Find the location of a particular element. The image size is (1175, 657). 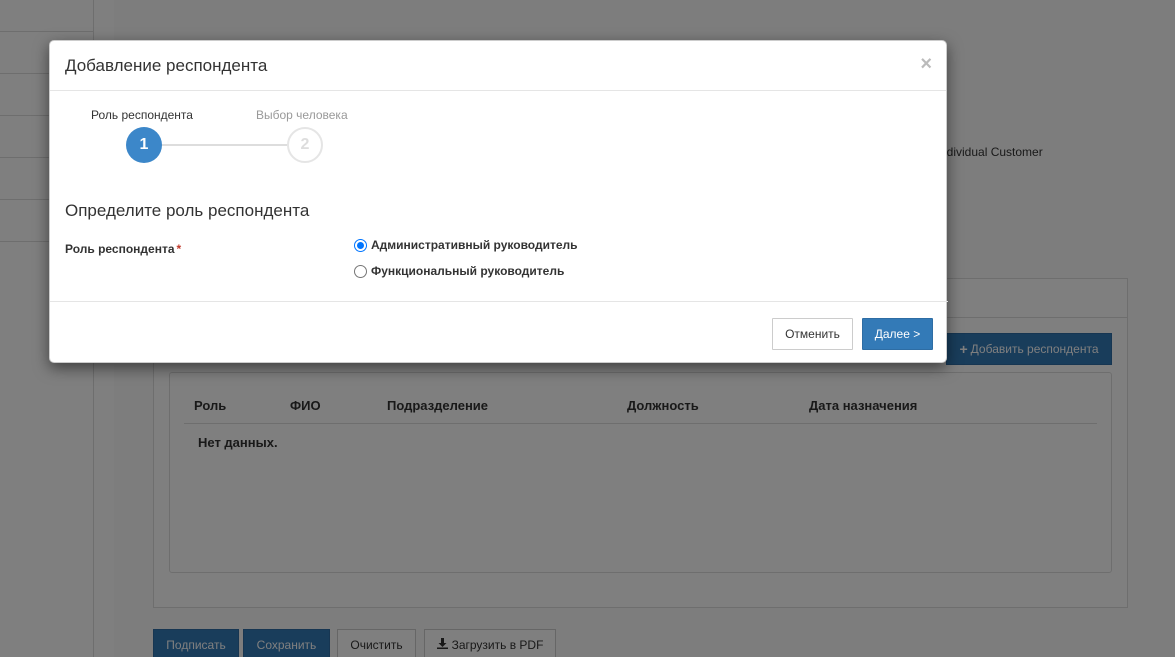

role-option-label: Функциональный руководитель is located at coordinates (468, 271).